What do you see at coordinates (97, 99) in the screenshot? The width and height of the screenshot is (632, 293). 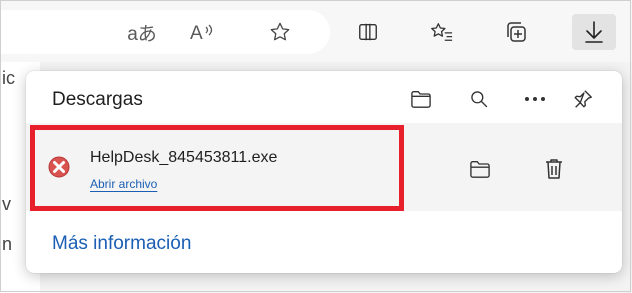 I see `panel-title: Descargas` at bounding box center [97, 99].